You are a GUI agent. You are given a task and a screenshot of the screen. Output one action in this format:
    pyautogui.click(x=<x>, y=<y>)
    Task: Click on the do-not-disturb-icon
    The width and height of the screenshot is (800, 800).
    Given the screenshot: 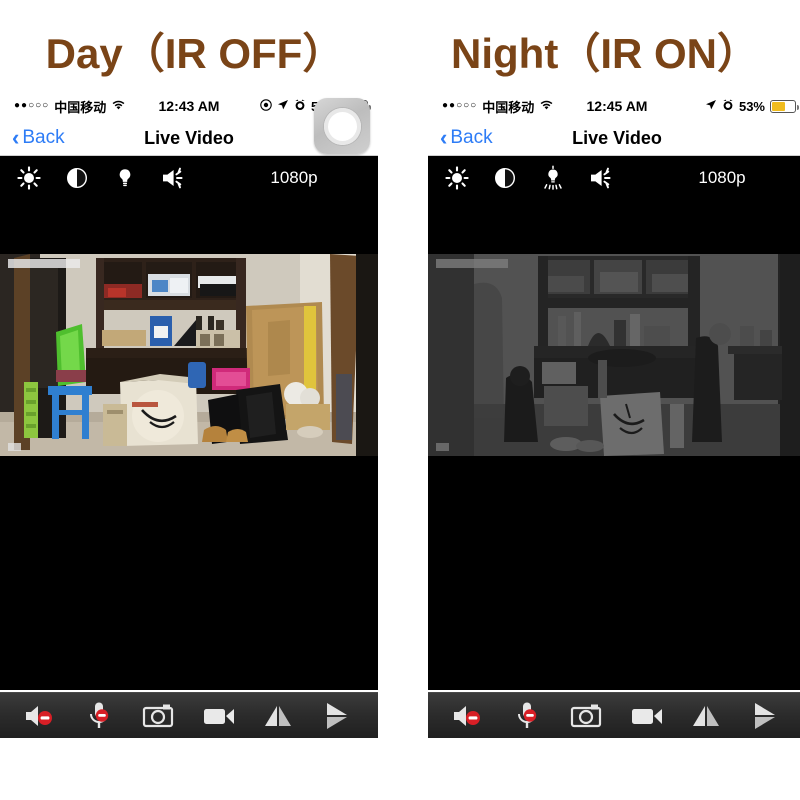 What is the action you would take?
    pyautogui.click(x=266, y=106)
    